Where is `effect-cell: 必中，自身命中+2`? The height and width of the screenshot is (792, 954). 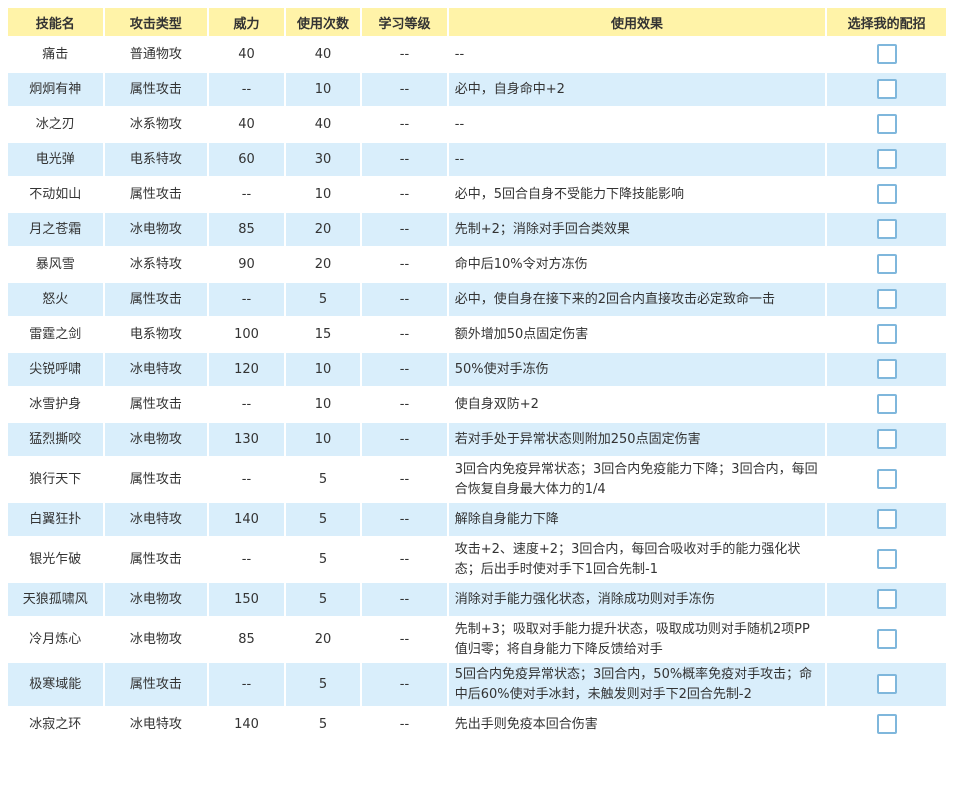
effect-cell: 必中，自身命中+2 is located at coordinates (637, 89).